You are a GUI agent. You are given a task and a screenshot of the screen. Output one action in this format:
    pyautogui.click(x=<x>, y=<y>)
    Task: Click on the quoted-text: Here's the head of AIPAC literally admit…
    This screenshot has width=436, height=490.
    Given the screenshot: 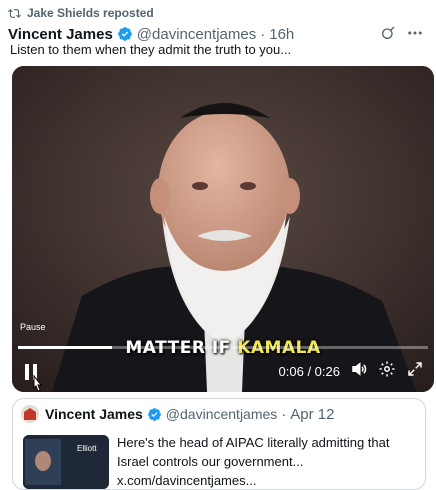 What is the action you would take?
    pyautogui.click(x=253, y=461)
    